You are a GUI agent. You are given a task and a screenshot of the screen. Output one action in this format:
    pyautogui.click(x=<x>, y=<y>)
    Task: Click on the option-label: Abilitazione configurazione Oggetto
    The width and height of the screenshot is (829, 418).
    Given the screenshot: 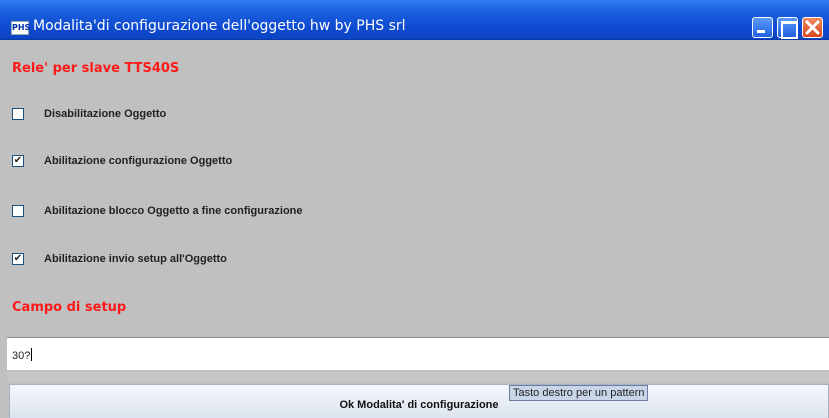 What is the action you would take?
    pyautogui.click(x=138, y=161)
    